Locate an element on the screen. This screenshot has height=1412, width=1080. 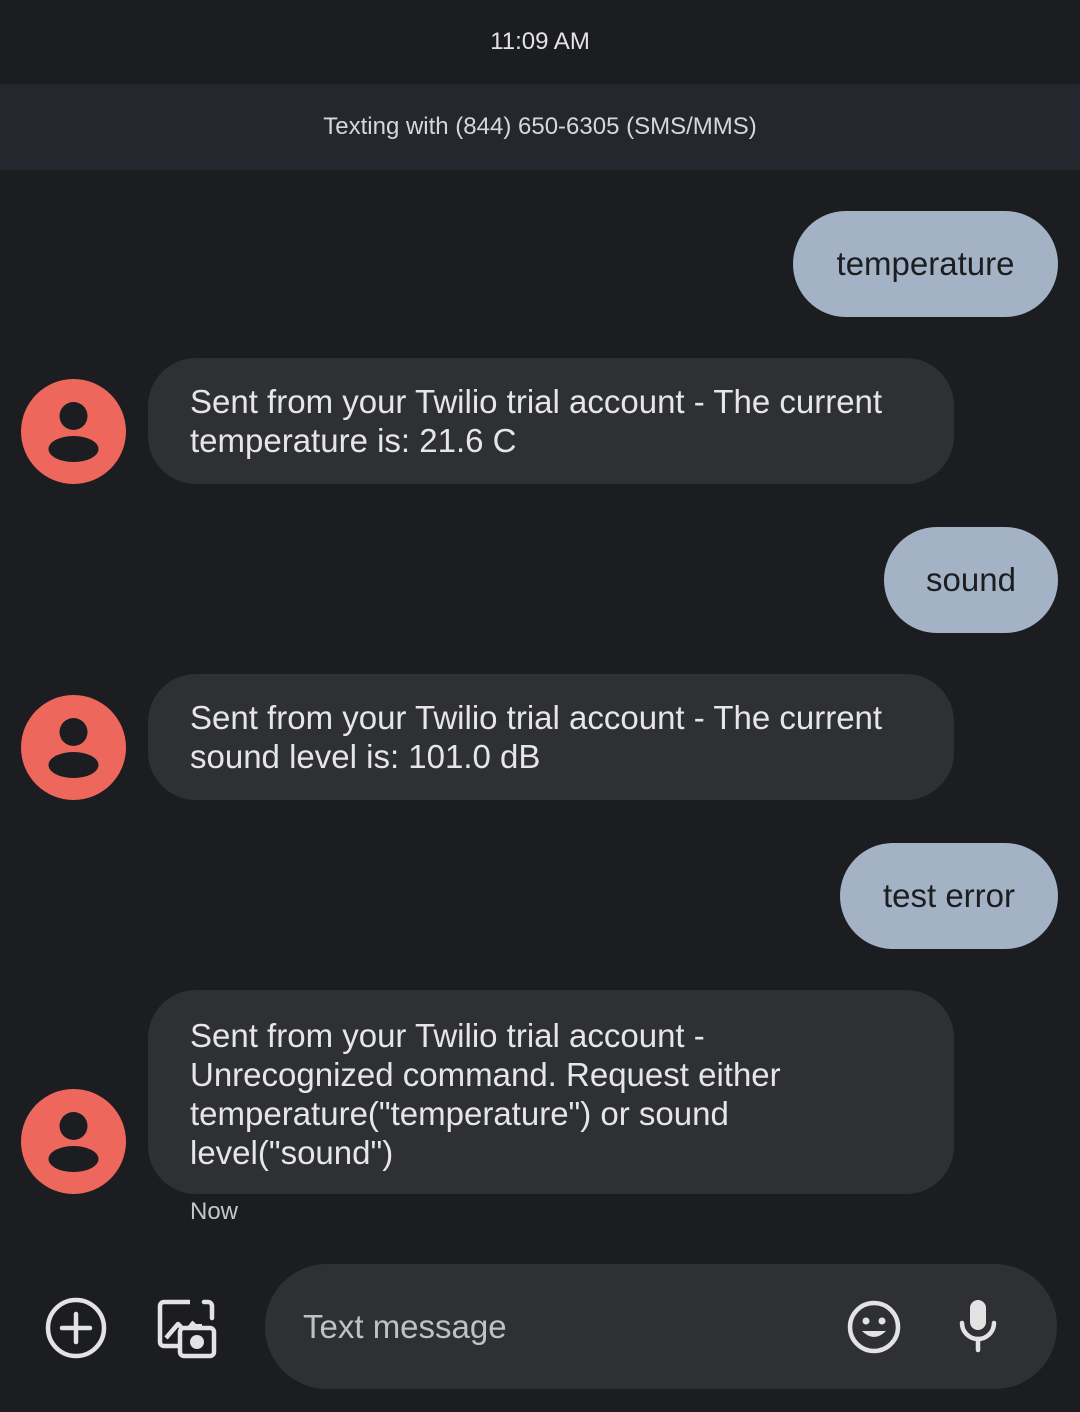
message-input: Text message is located at coordinates (661, 1326).